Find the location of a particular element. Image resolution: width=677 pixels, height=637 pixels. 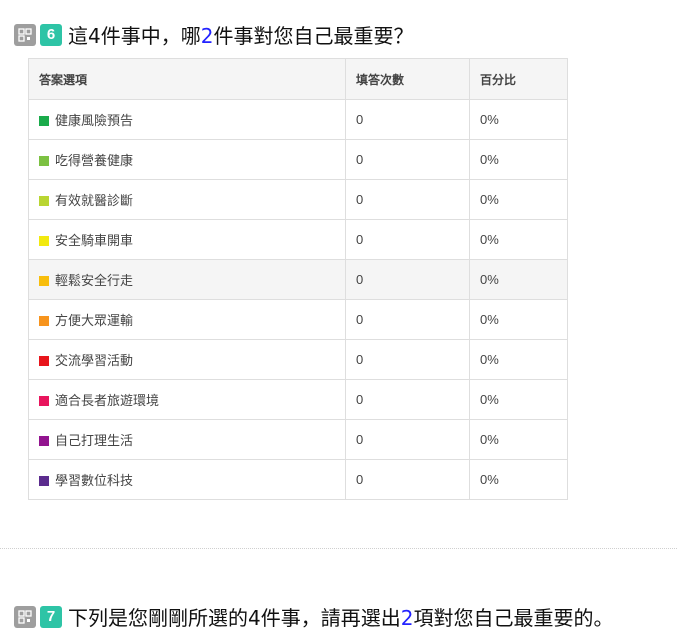

answer-option-label: 自己打理生活 is located at coordinates (94, 441).